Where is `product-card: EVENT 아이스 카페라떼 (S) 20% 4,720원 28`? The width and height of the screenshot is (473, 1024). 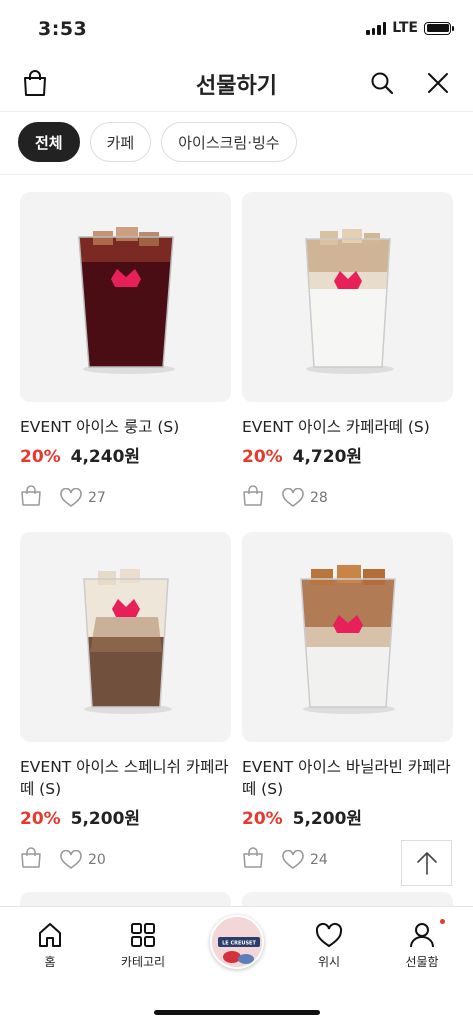 product-card: EVENT 아이스 카페라떼 (S) 20% 4,720원 28 is located at coordinates (347, 351).